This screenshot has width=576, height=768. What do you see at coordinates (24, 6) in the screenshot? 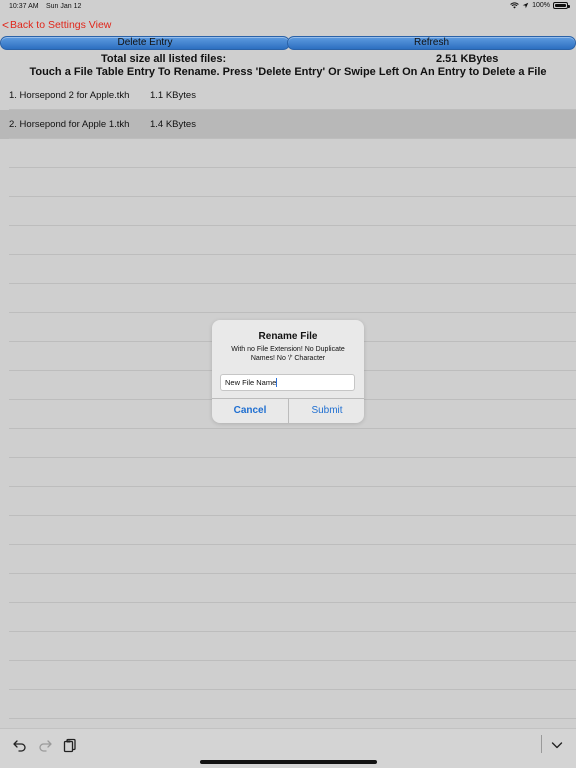
I see `status-time: 10:37 AM` at bounding box center [24, 6].